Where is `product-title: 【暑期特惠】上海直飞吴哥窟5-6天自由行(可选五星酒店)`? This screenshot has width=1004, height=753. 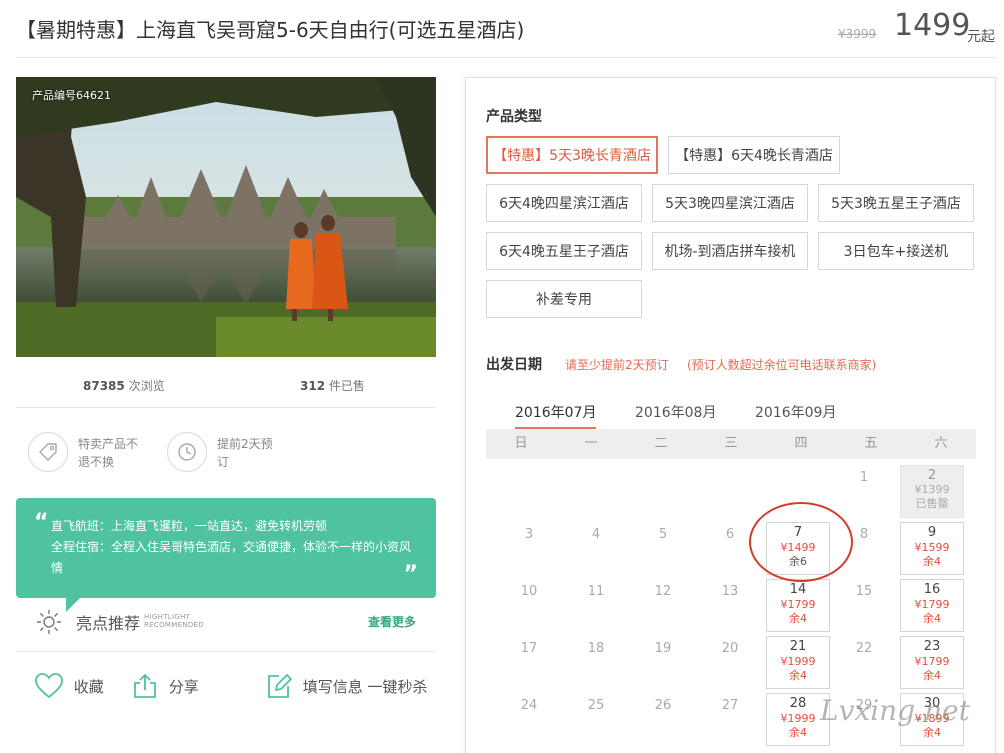
product-title: 【暑期特惠】上海直飞吴哥窟5-6天自由行(可选五星酒店) is located at coordinates (270, 30).